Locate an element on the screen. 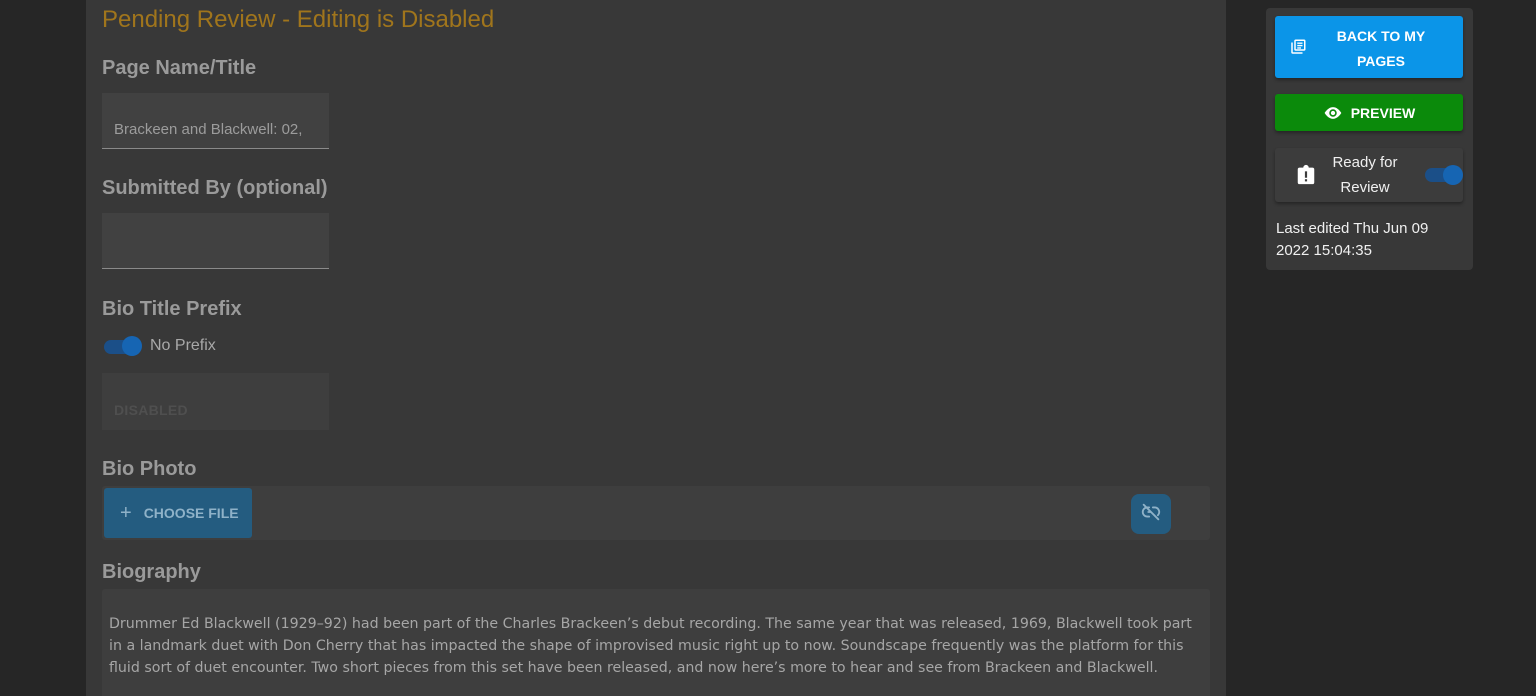 This screenshot has width=1536, height=696. last-edited-timestamp: Last edited Thu Jun 09 2022 15:04:35 is located at coordinates (1352, 239).